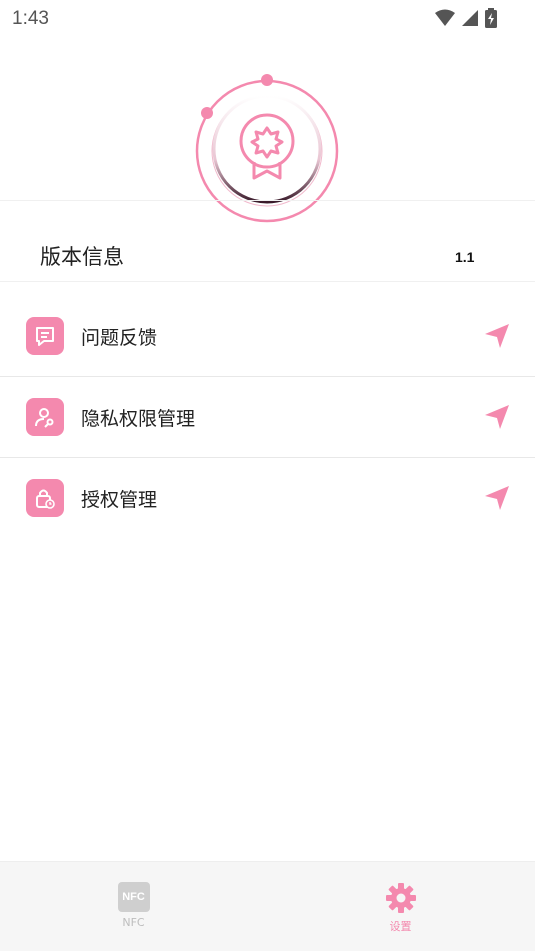 The width and height of the screenshot is (535, 951). What do you see at coordinates (400, 926) in the screenshot?
I see `tab-label-settings: 设置` at bounding box center [400, 926].